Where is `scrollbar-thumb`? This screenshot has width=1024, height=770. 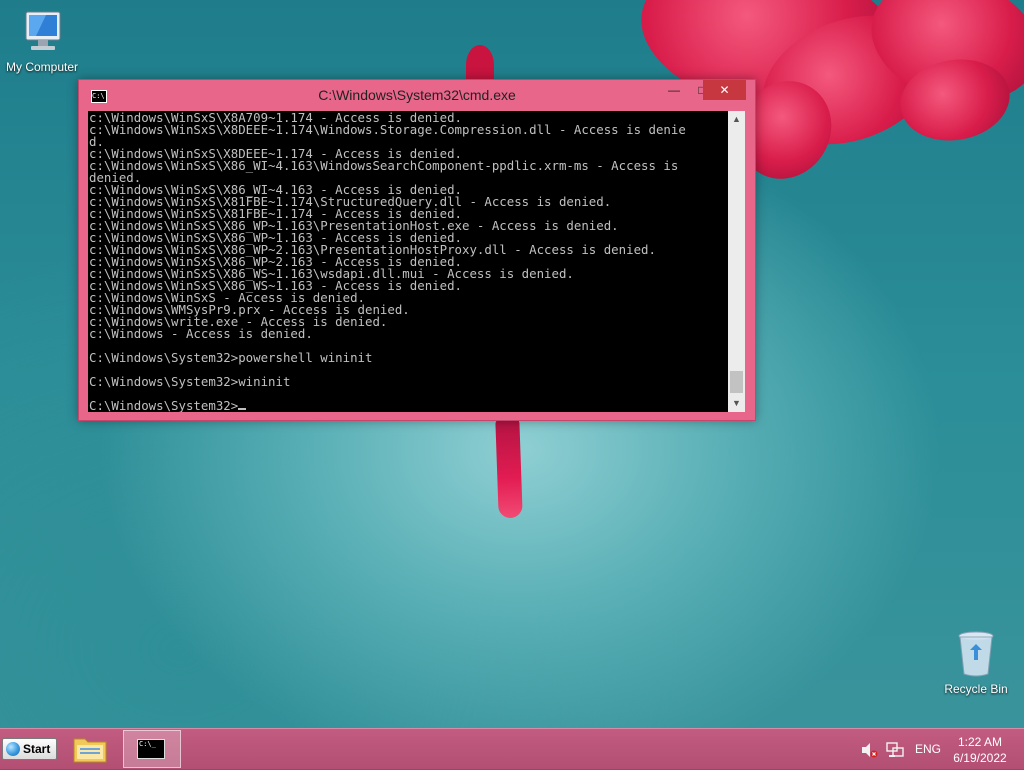
scrollbar-thumb is located at coordinates (736, 382).